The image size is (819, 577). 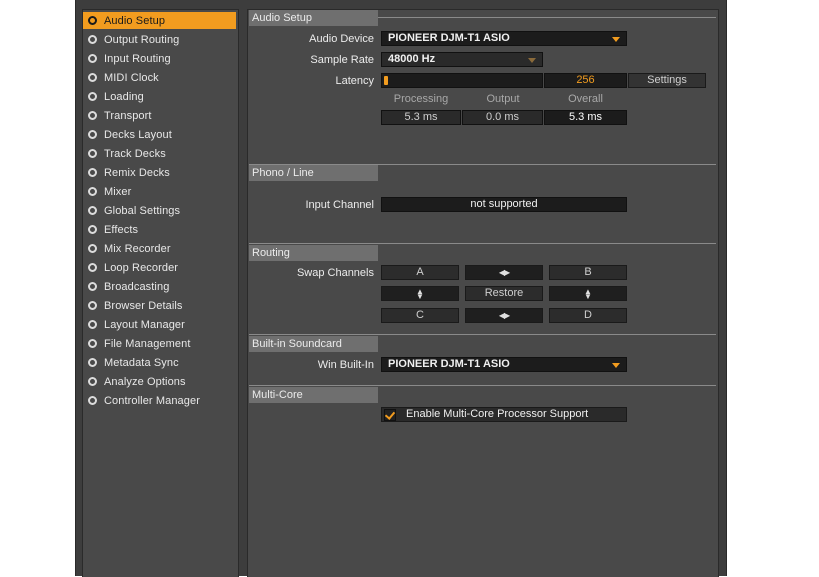 What do you see at coordinates (159, 20) in the screenshot?
I see `sidebar-item-audio-setup: Audio Setup` at bounding box center [159, 20].